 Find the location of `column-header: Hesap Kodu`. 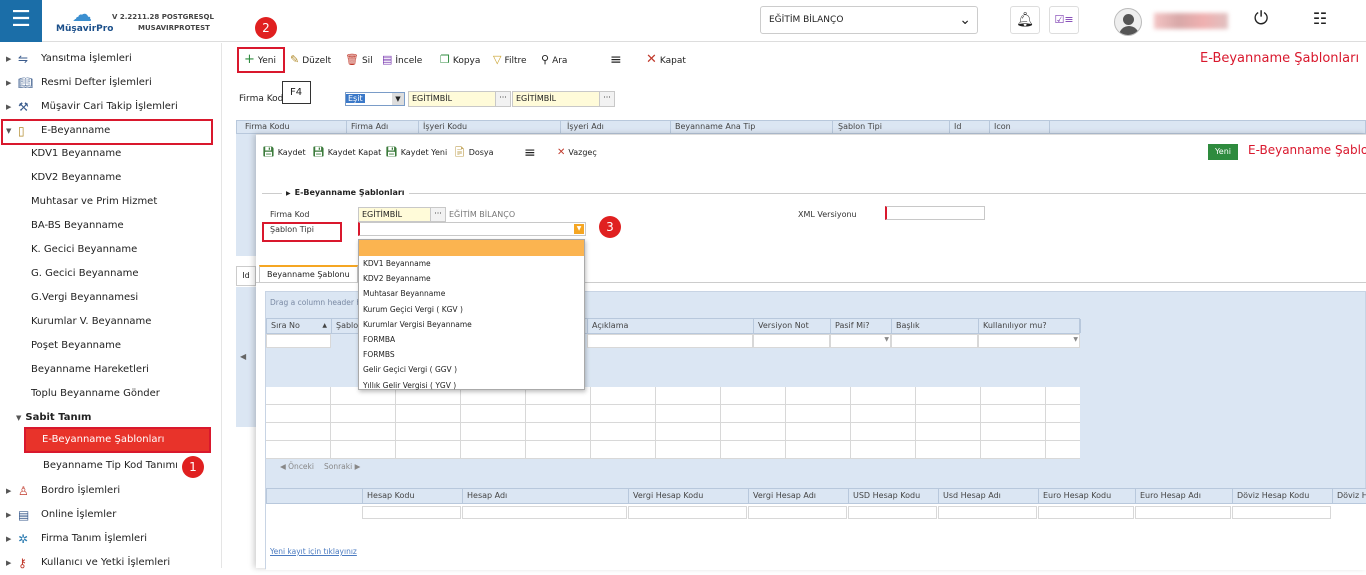

column-header: Hesap Kodu is located at coordinates (413, 496).